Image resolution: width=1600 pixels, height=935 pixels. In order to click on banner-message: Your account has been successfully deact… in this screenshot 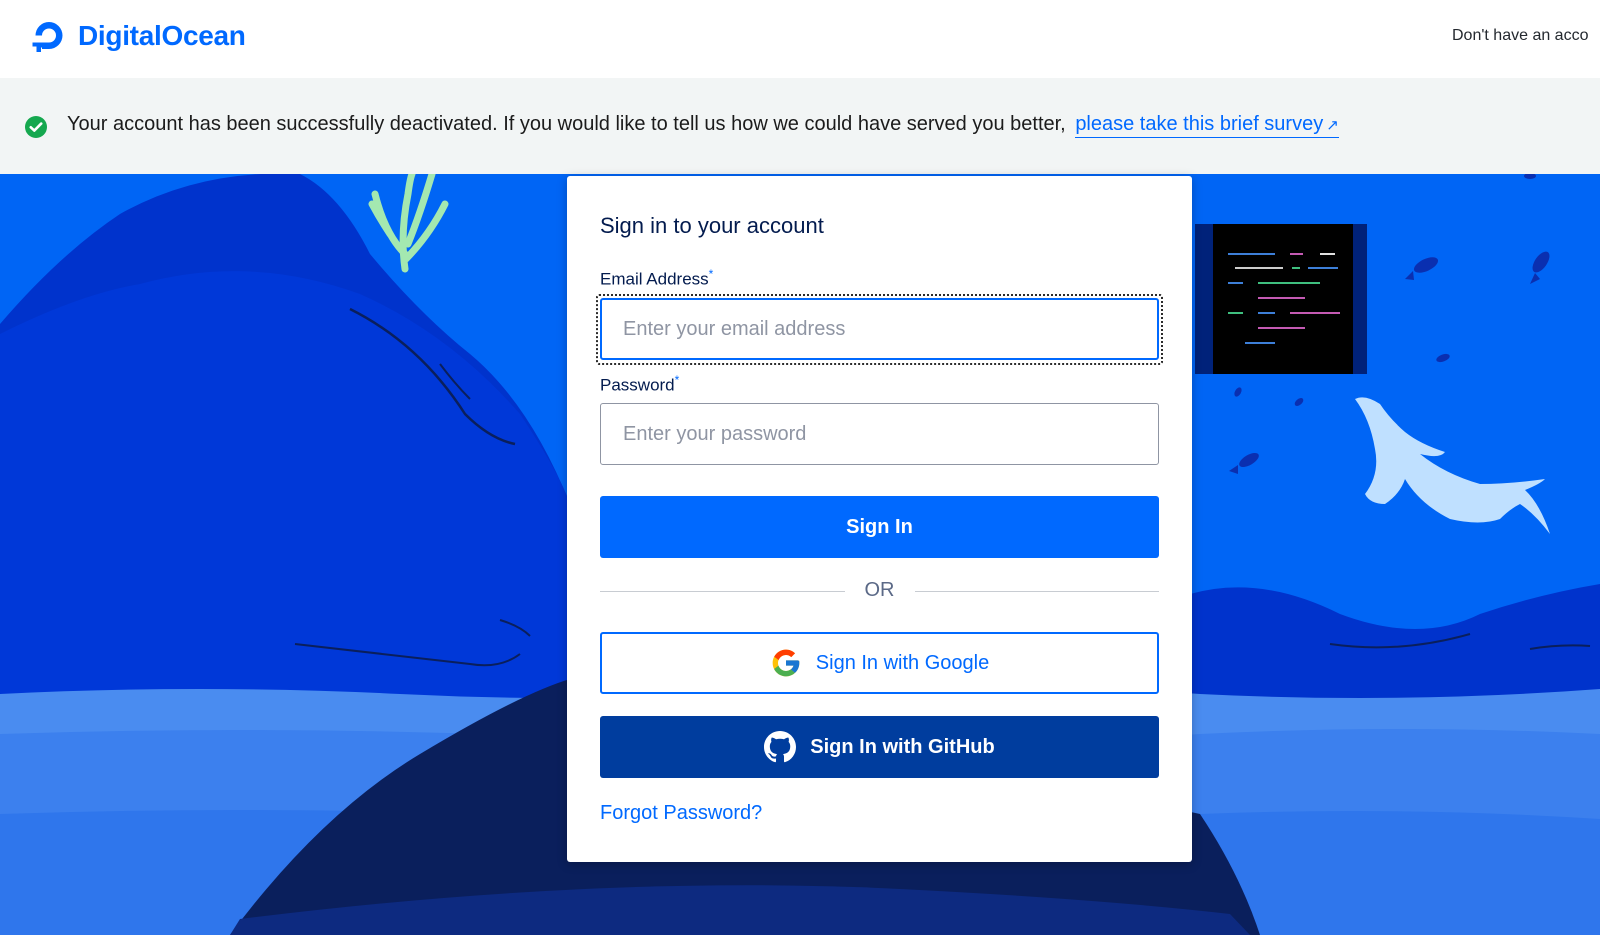, I will do `click(703, 125)`.